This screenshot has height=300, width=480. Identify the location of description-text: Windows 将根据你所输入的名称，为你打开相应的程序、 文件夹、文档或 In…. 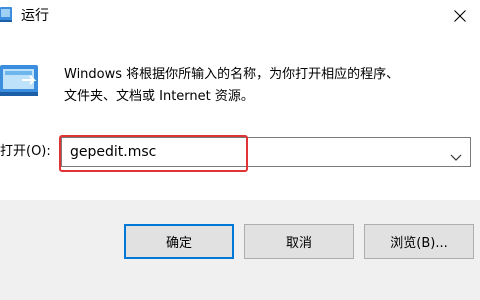
(269, 86).